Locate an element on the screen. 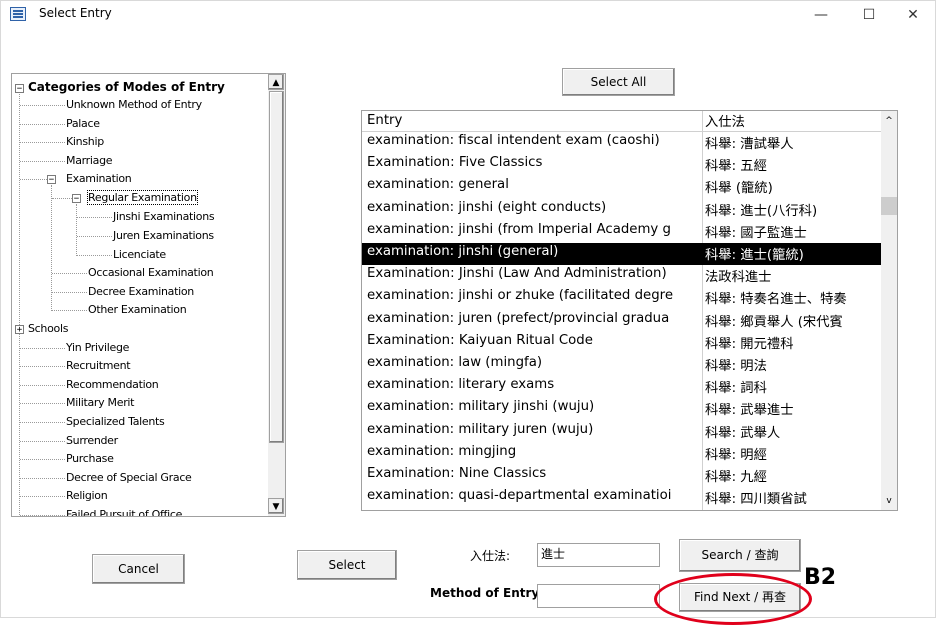 The image size is (936, 625). scroll-up-arrow-icon: ^ is located at coordinates (889, 121).